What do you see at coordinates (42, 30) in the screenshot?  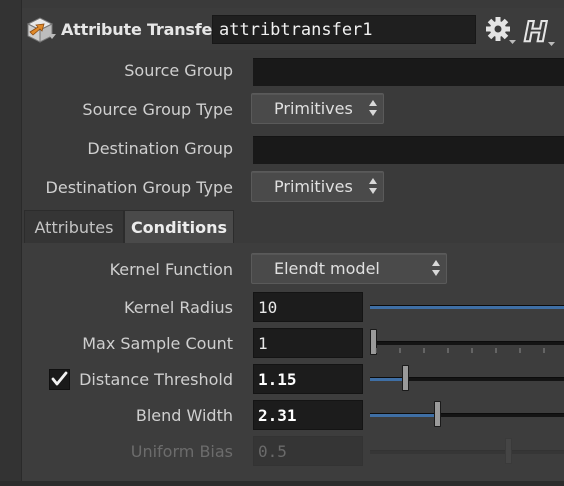 I see `attribute-transfer-node-icon` at bounding box center [42, 30].